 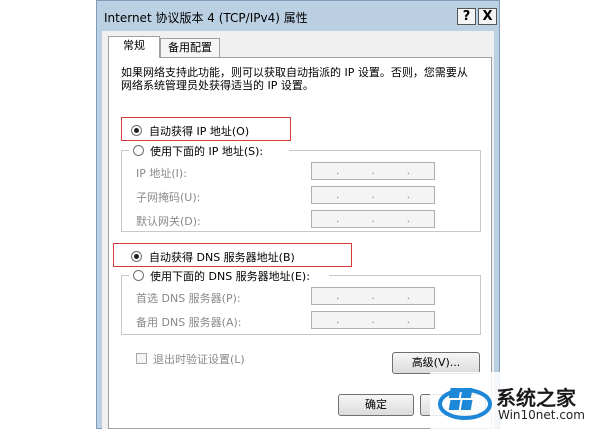 What do you see at coordinates (168, 221) in the screenshot?
I see `default-gateway-label: 默认网关(D):` at bounding box center [168, 221].